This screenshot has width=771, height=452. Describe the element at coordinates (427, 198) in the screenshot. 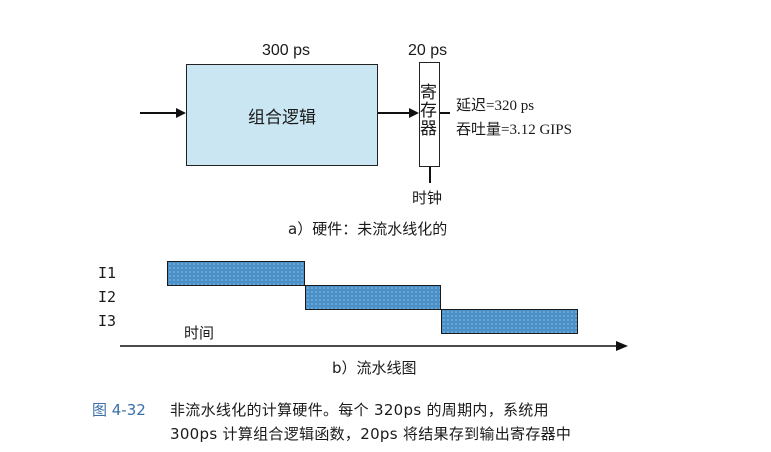

I see `clock-label: 时钟` at that location.